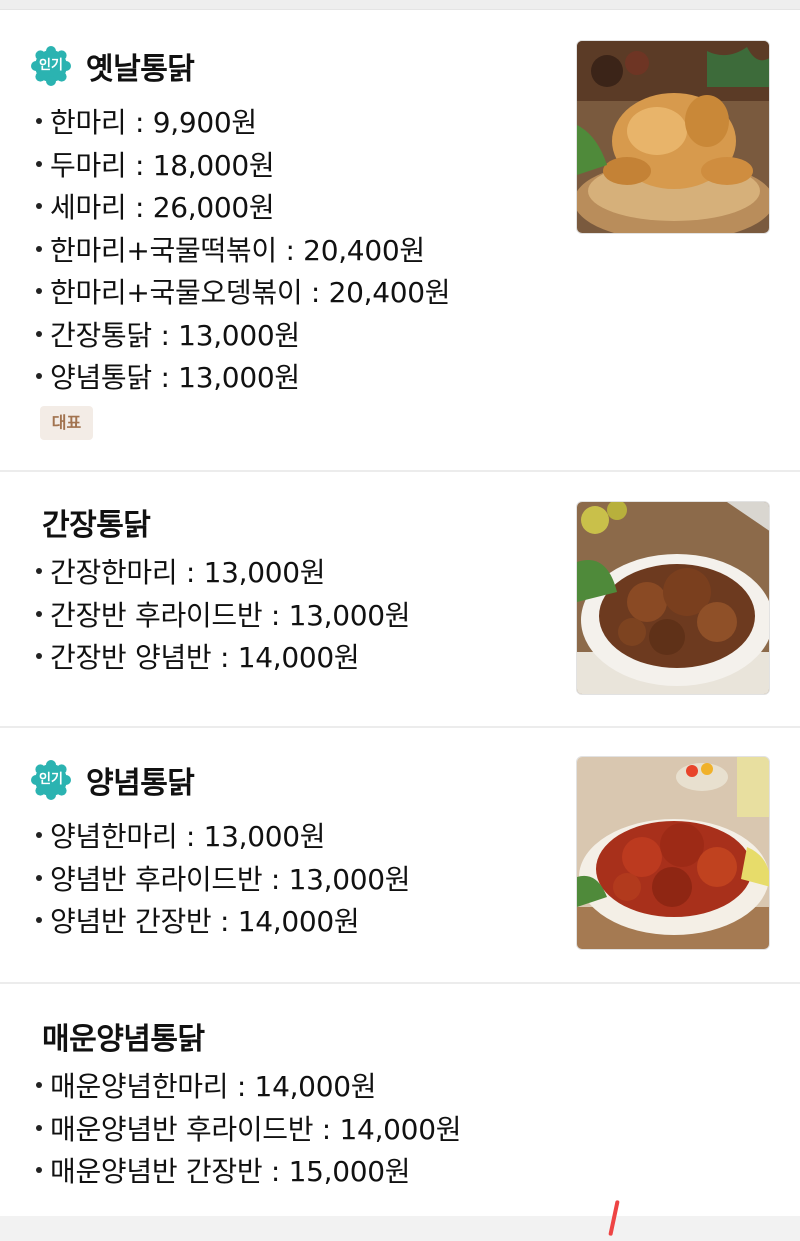 The image size is (800, 1241). Describe the element at coordinates (153, 122) in the screenshot. I see `option-text: 한마리 : 9,900원` at that location.